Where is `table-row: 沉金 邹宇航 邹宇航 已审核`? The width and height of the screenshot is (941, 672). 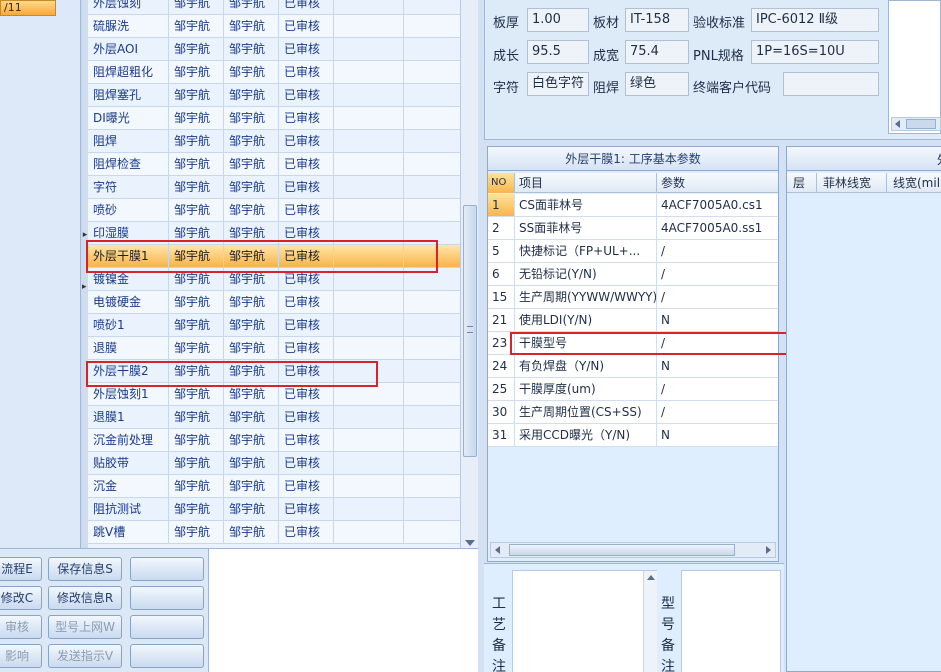 table-row: 沉金 邹宇航 邹宇航 已审核 is located at coordinates (274, 486).